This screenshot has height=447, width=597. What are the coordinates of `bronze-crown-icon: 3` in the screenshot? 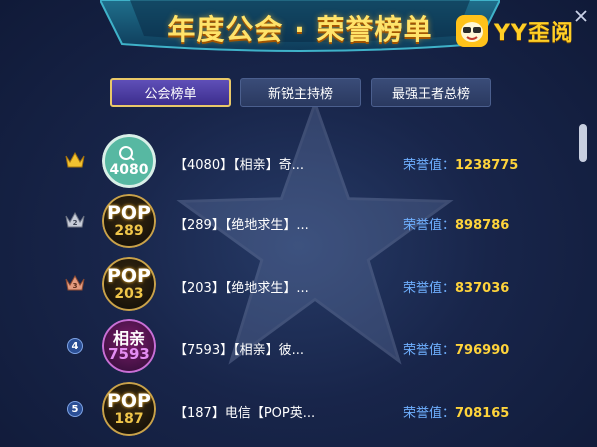 It's located at (75, 282).